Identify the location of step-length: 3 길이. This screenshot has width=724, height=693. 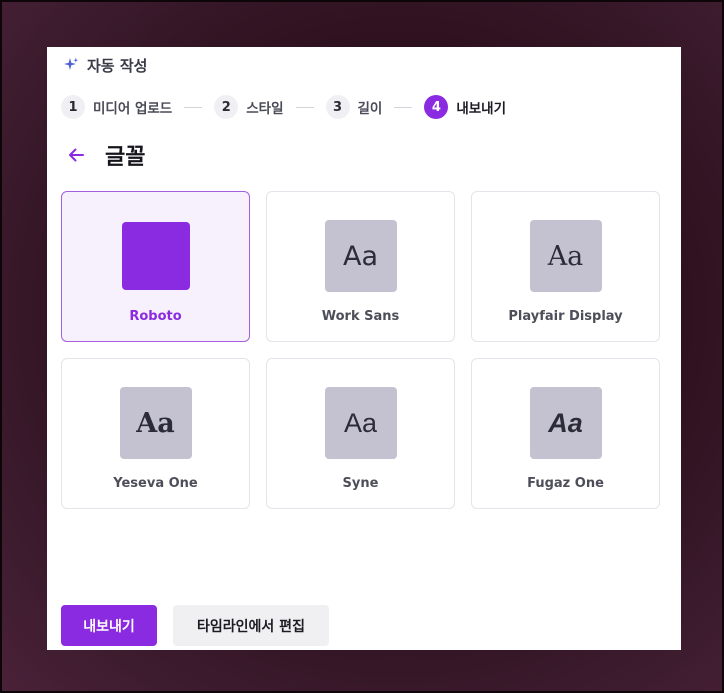
(354, 107).